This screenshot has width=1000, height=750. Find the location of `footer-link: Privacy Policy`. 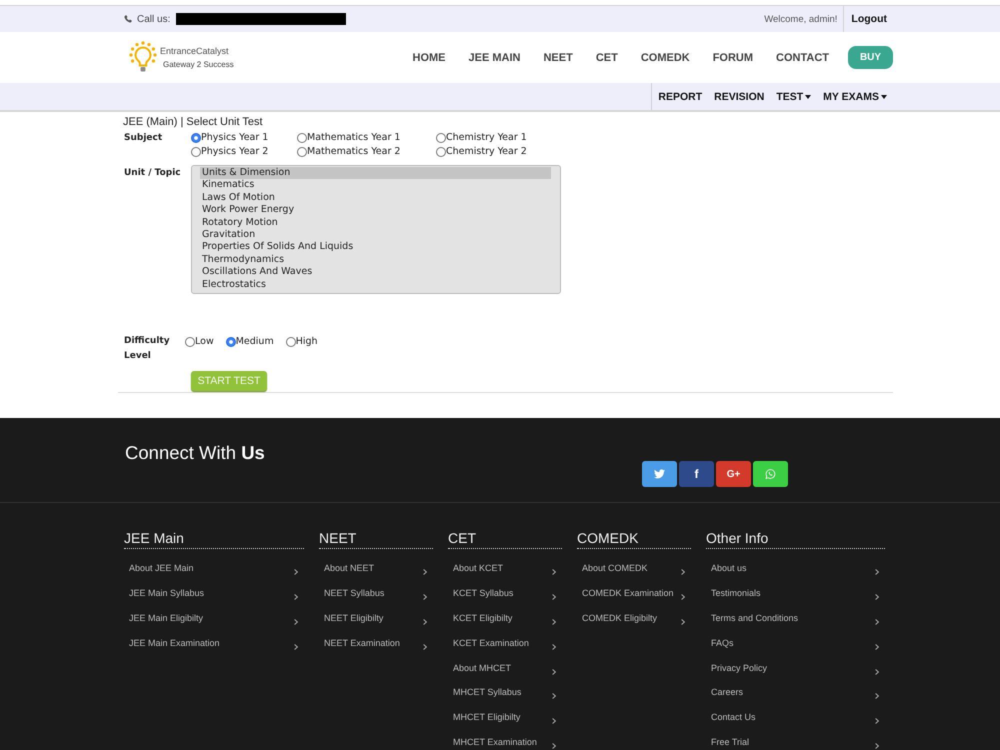

footer-link: Privacy Policy is located at coordinates (795, 667).